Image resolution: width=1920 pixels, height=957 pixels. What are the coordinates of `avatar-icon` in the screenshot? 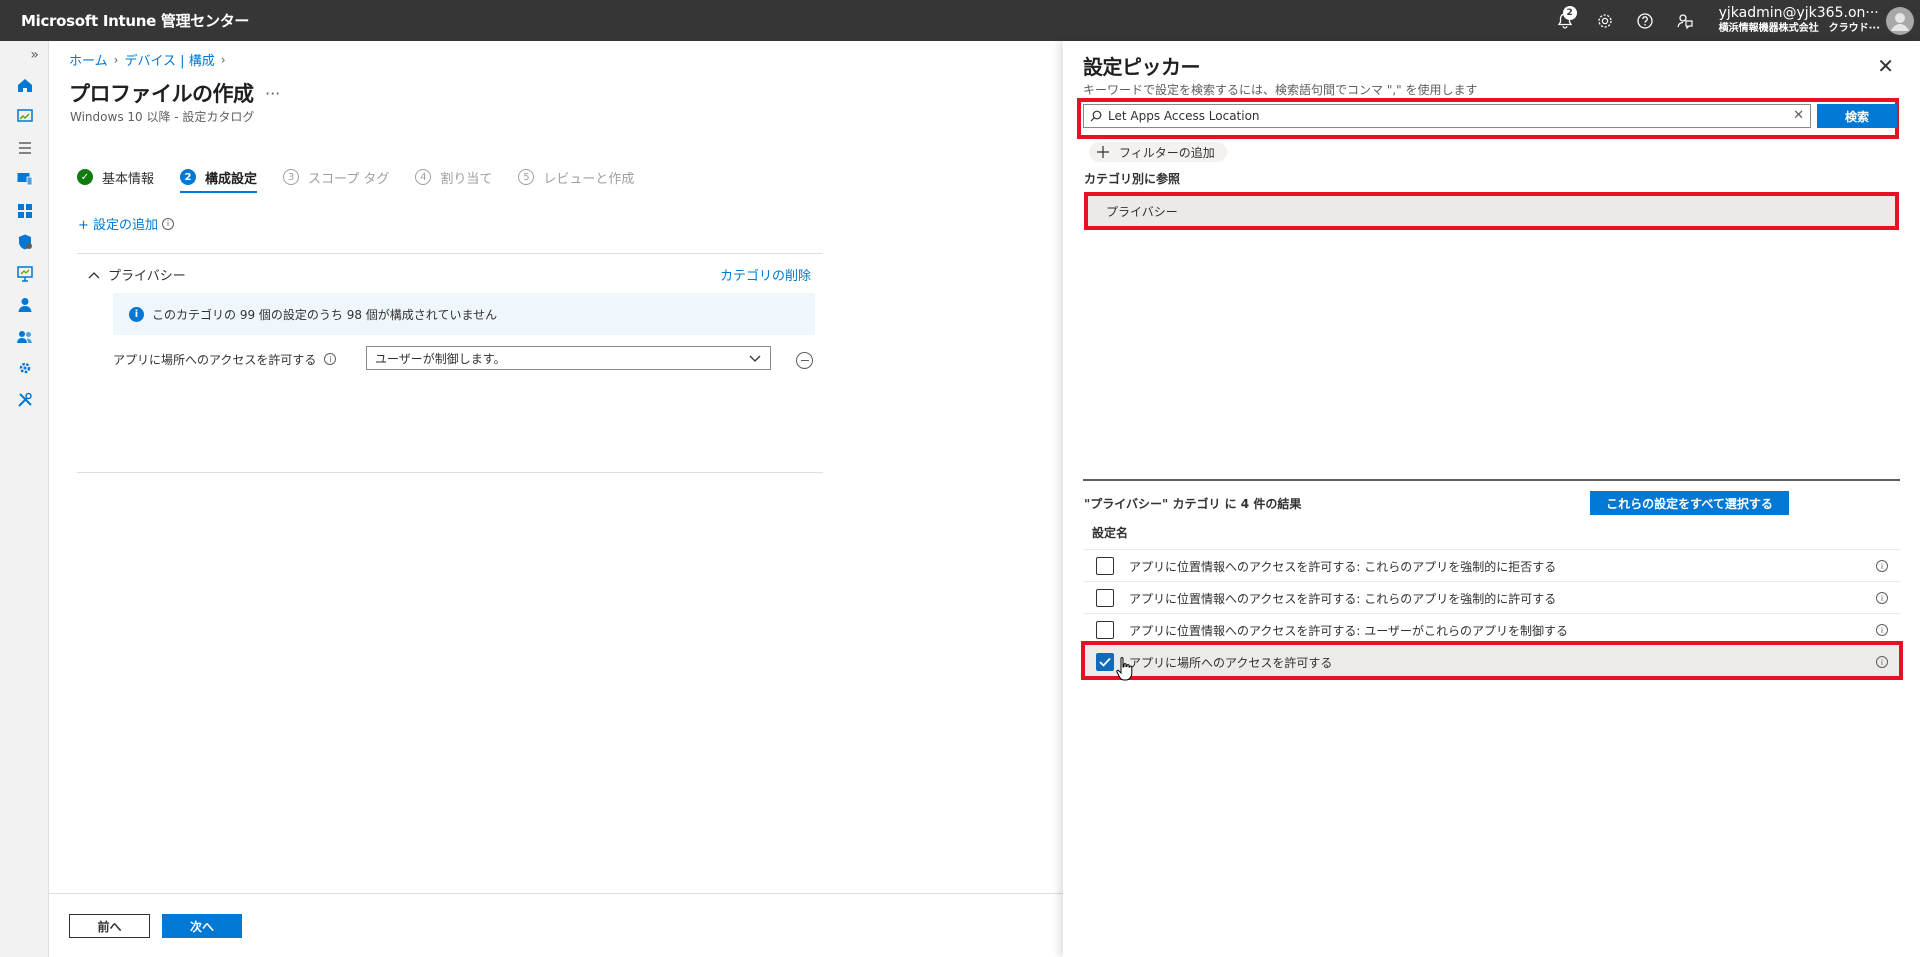 It's located at (1900, 20).